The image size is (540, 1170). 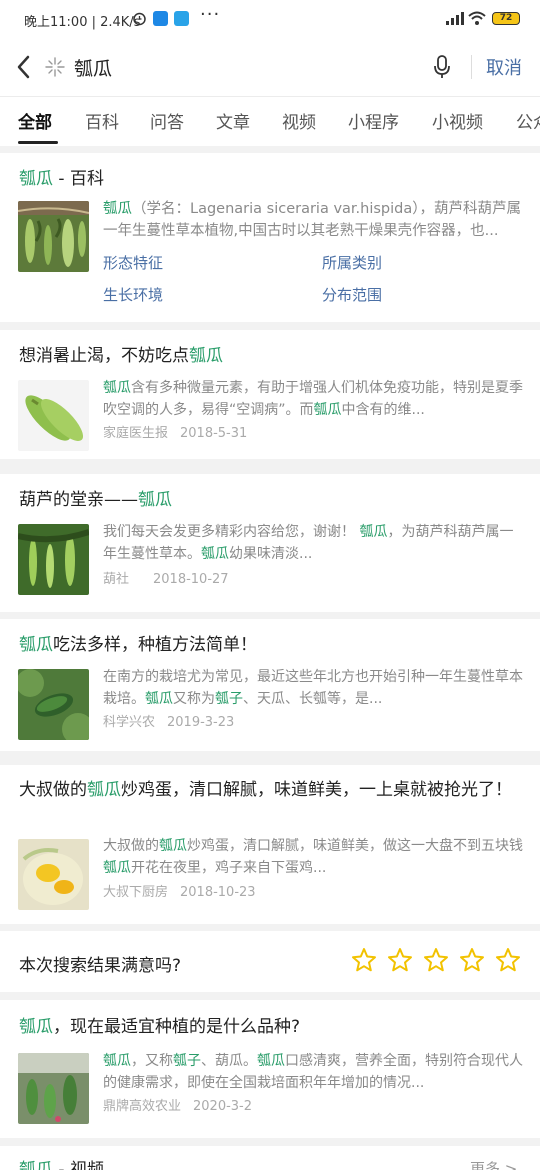 What do you see at coordinates (133, 262) in the screenshot?
I see `baike-link-morphology: 形态特征` at bounding box center [133, 262].